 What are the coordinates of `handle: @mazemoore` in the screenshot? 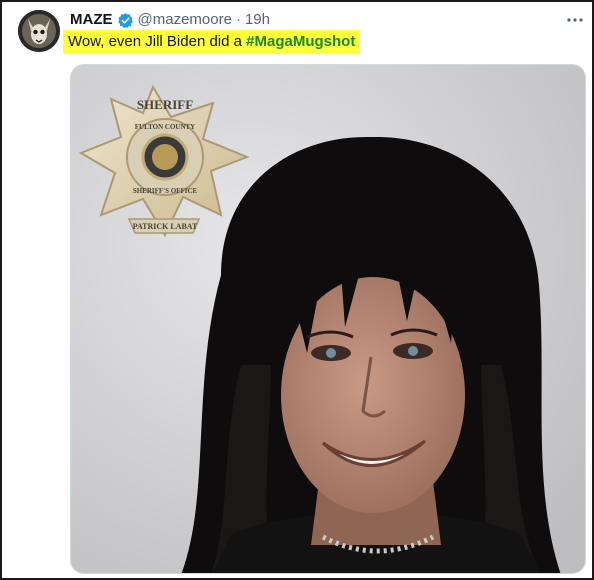 It's located at (185, 20).